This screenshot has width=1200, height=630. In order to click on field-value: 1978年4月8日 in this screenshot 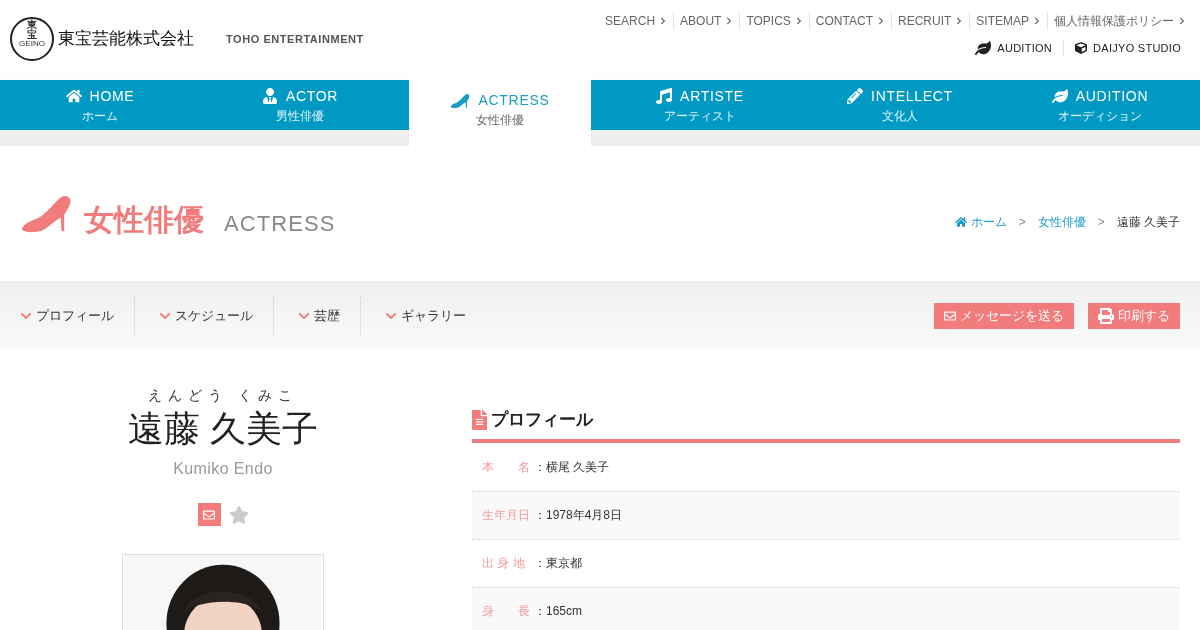, I will do `click(584, 515)`.